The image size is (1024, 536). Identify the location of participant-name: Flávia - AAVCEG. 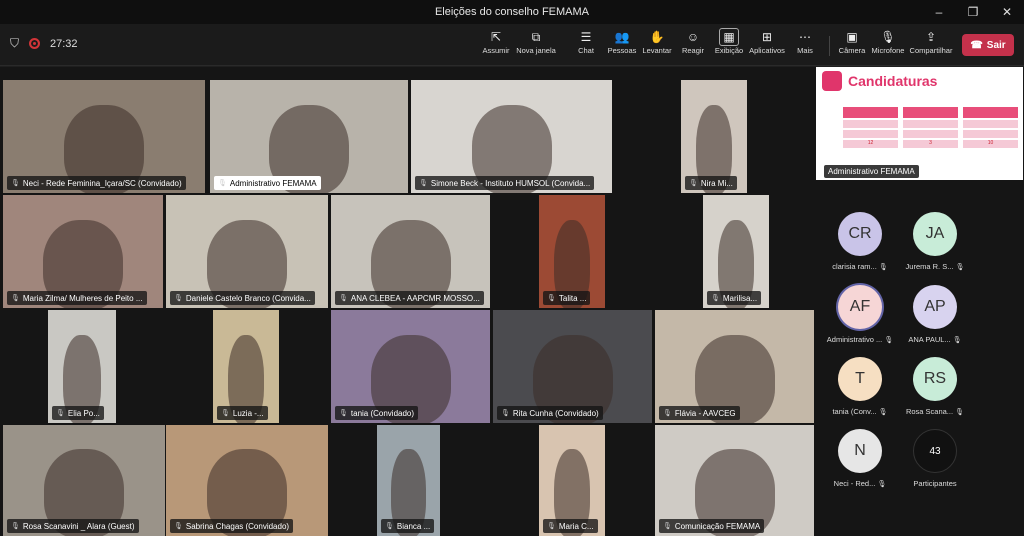
(705, 413).